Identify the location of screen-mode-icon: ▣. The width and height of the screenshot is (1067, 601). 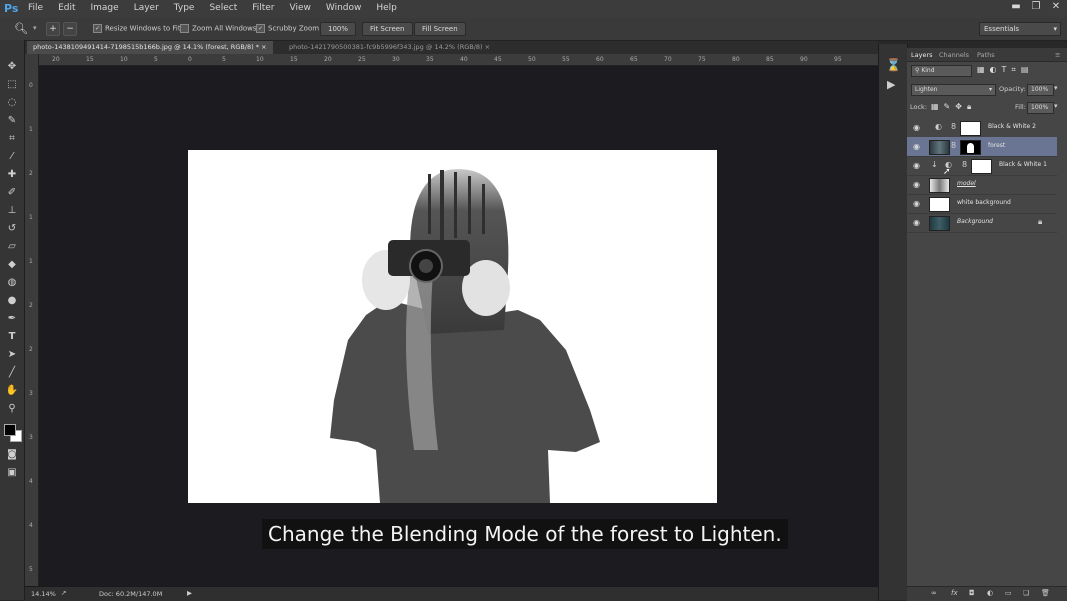
(12, 473).